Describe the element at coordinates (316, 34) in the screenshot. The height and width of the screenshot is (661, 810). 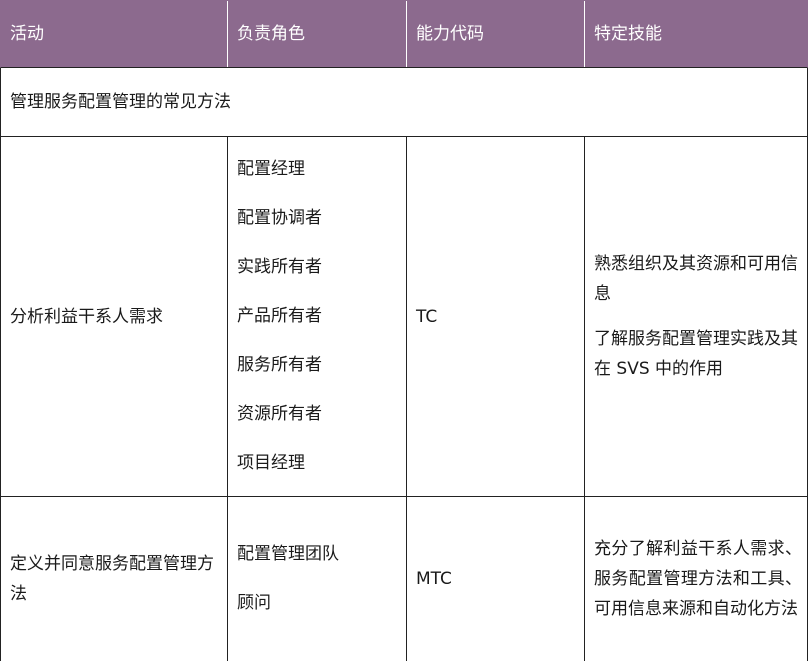
I see `header-roles: 负责角色` at that location.